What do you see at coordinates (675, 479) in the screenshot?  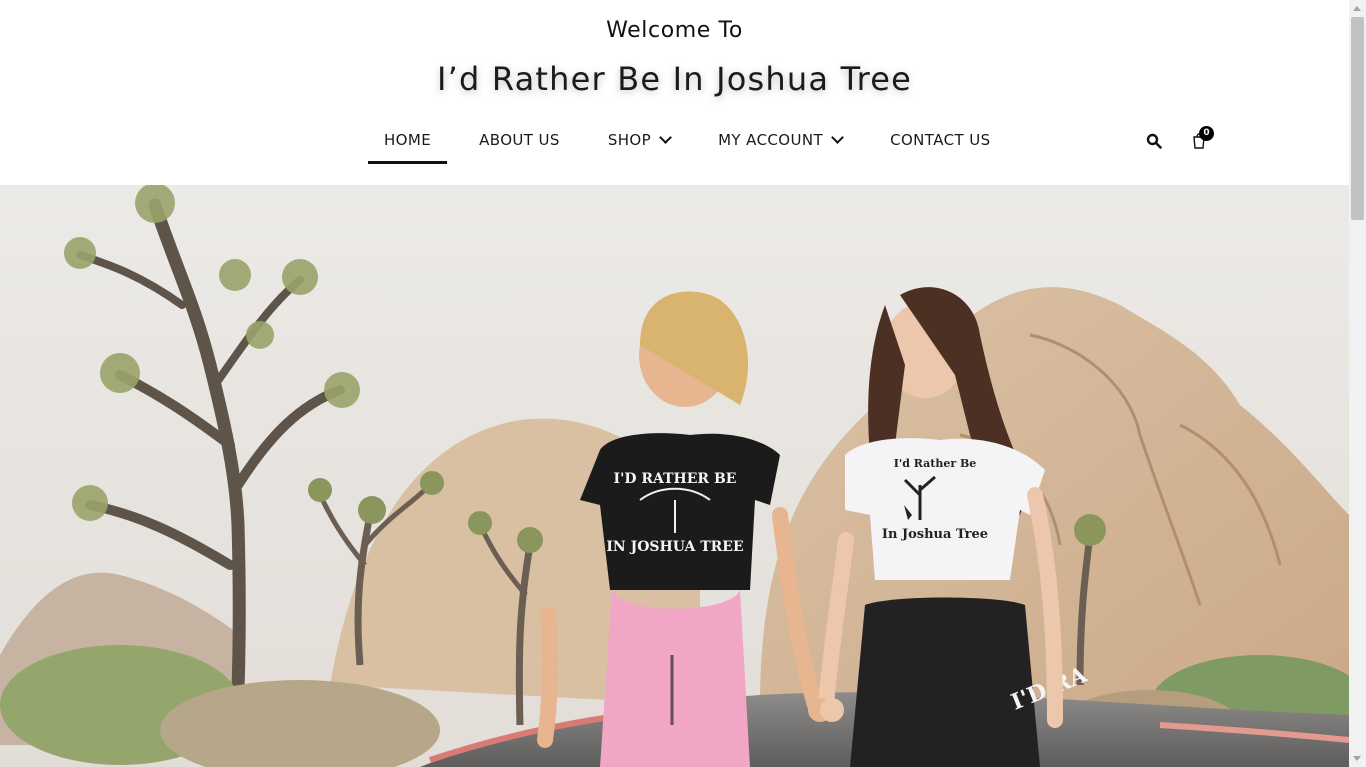 I see `left-shirt-top-text: I'D RATHER BE` at bounding box center [675, 479].